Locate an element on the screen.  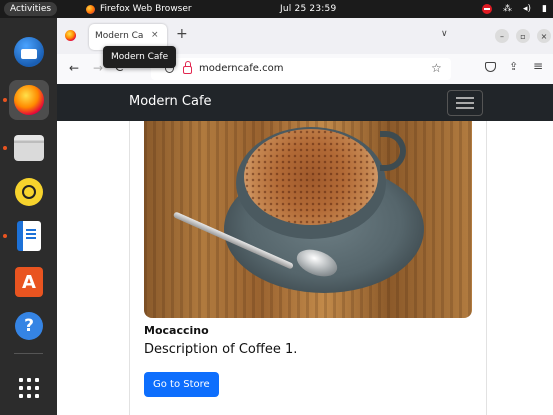
dock-software: A is located at coordinates (29, 282).